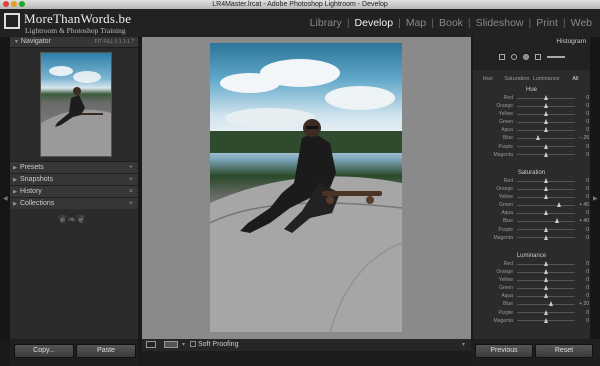  I want to click on add-collection-icon: +, so click(131, 203).